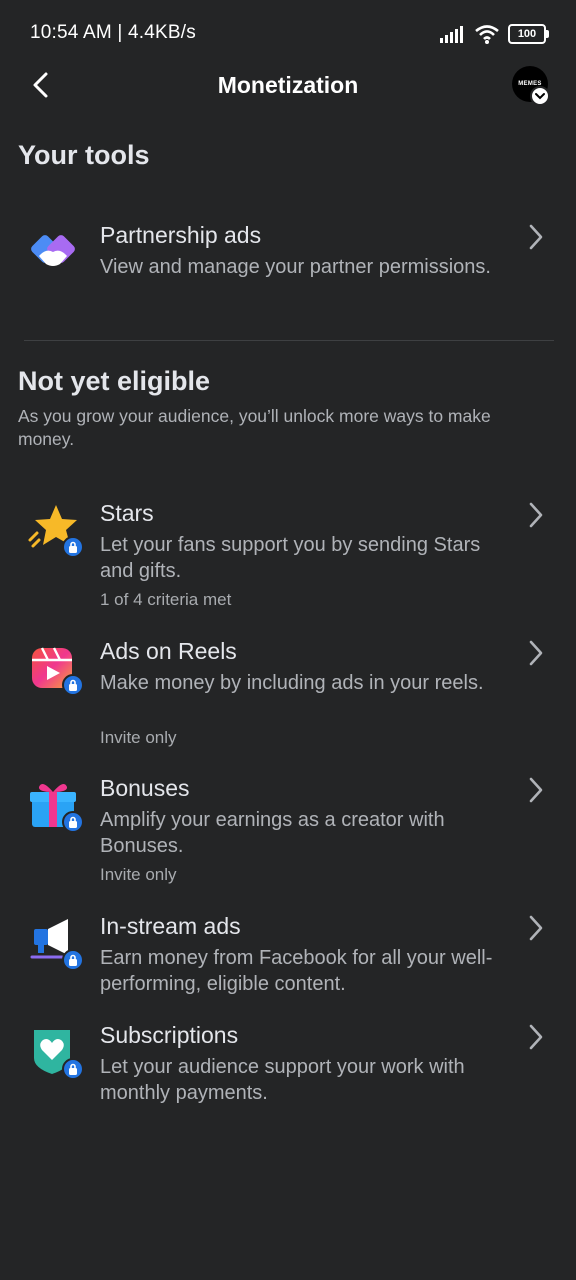 Image resolution: width=576 pixels, height=1280 pixels. I want to click on item-criteria: 1 of 4 criteria met, so click(166, 599).